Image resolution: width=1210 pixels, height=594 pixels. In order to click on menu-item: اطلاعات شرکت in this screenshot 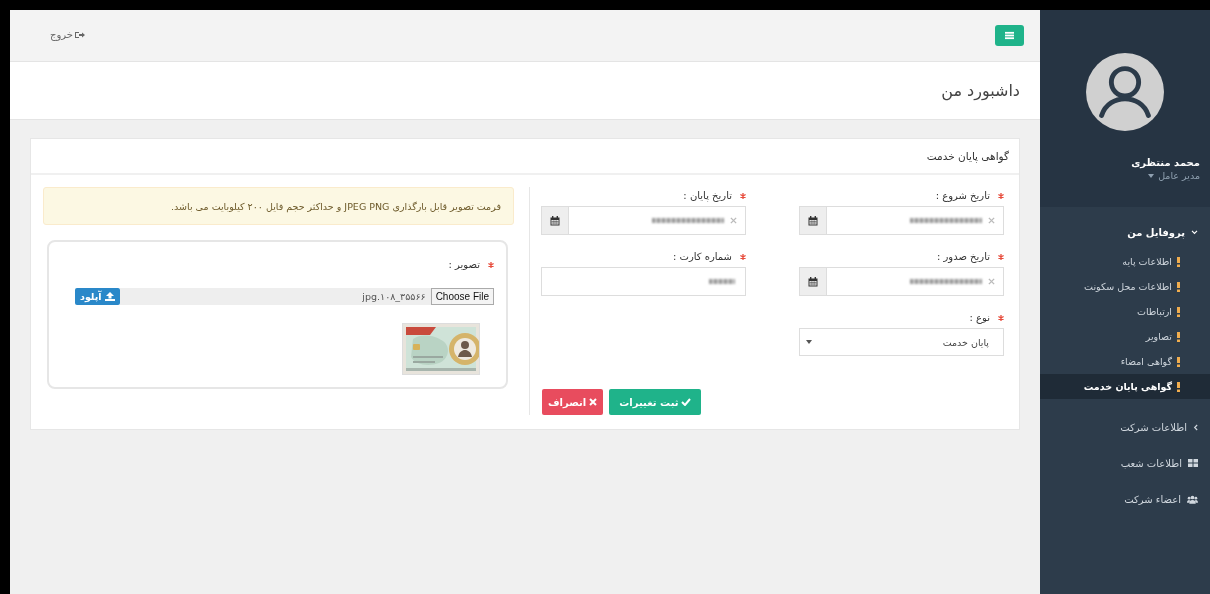, I will do `click(1125, 427)`.